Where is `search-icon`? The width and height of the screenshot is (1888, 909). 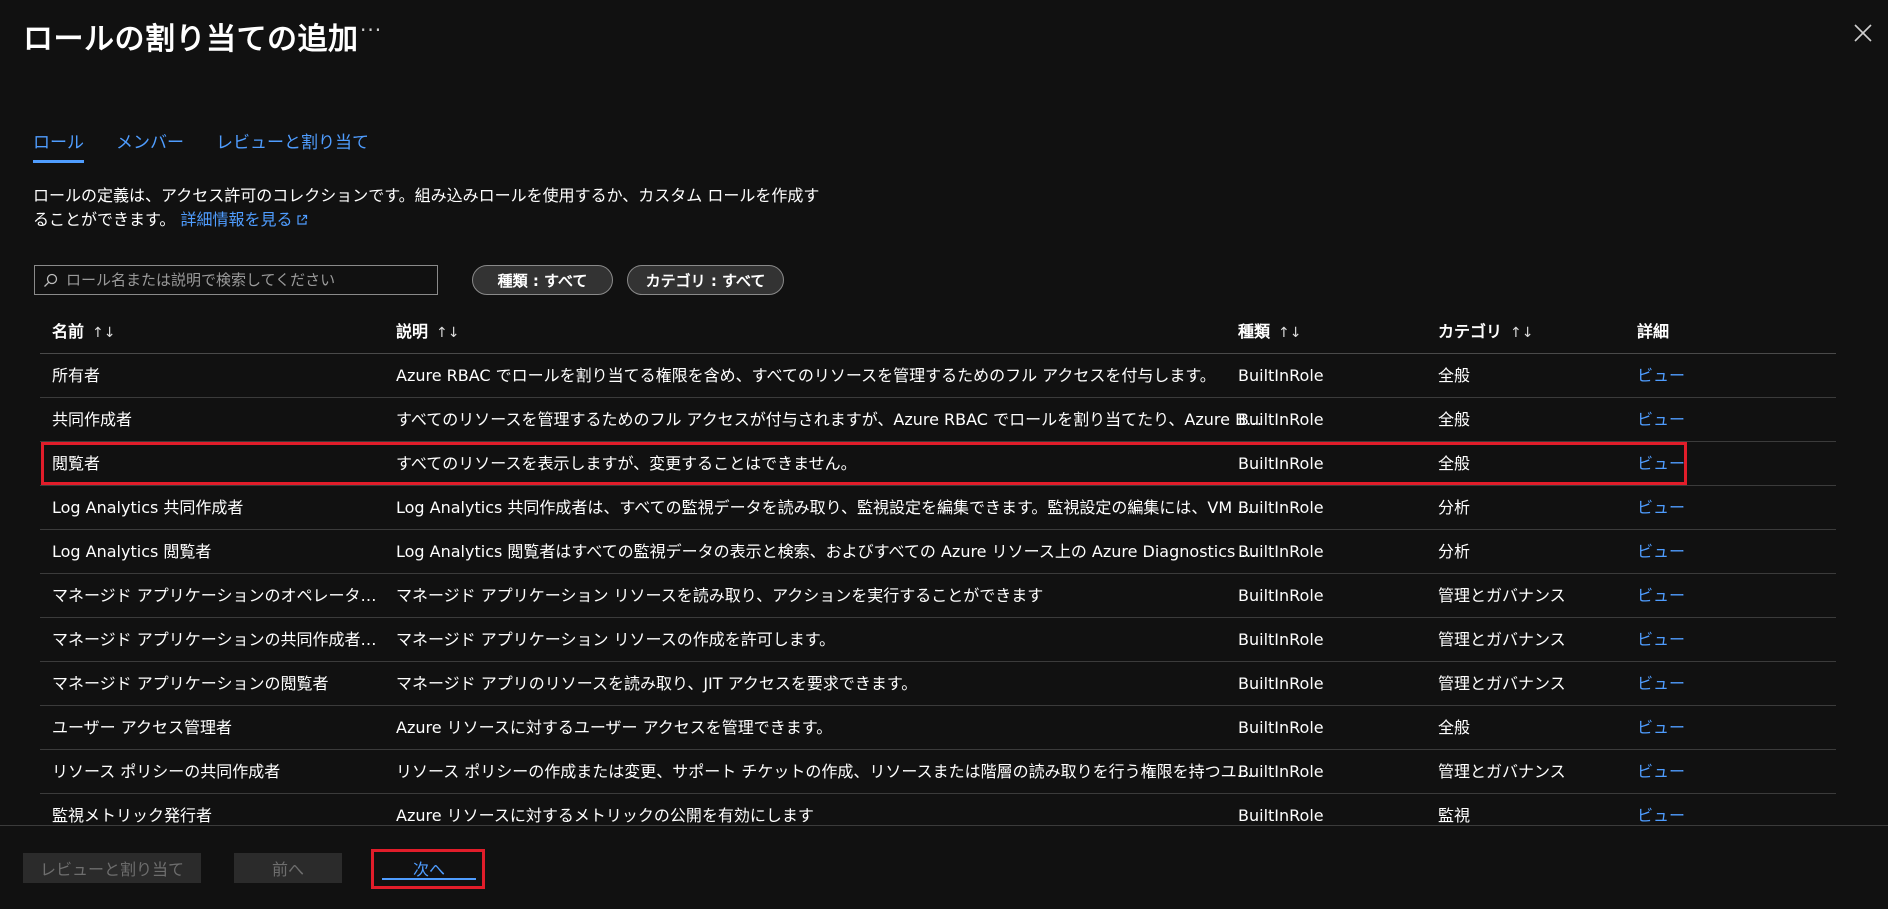 search-icon is located at coordinates (51, 280).